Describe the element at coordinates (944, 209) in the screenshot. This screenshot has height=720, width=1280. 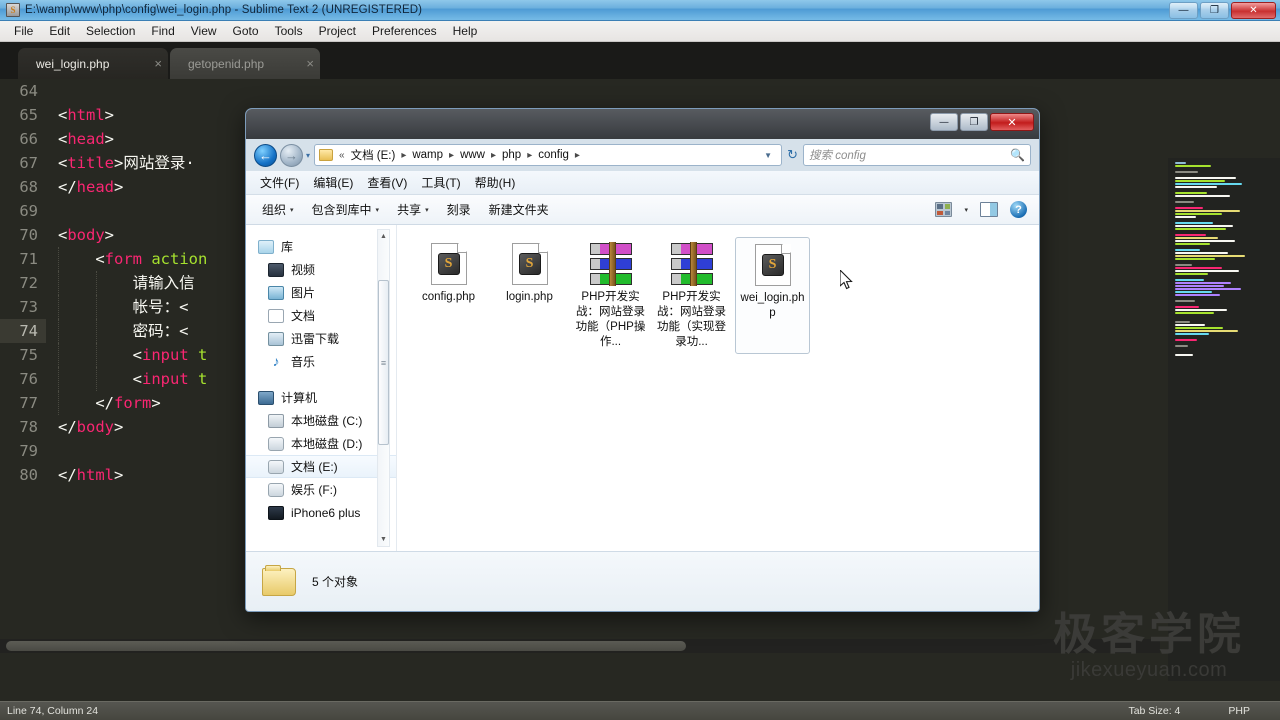
I see `change-view-icon` at that location.